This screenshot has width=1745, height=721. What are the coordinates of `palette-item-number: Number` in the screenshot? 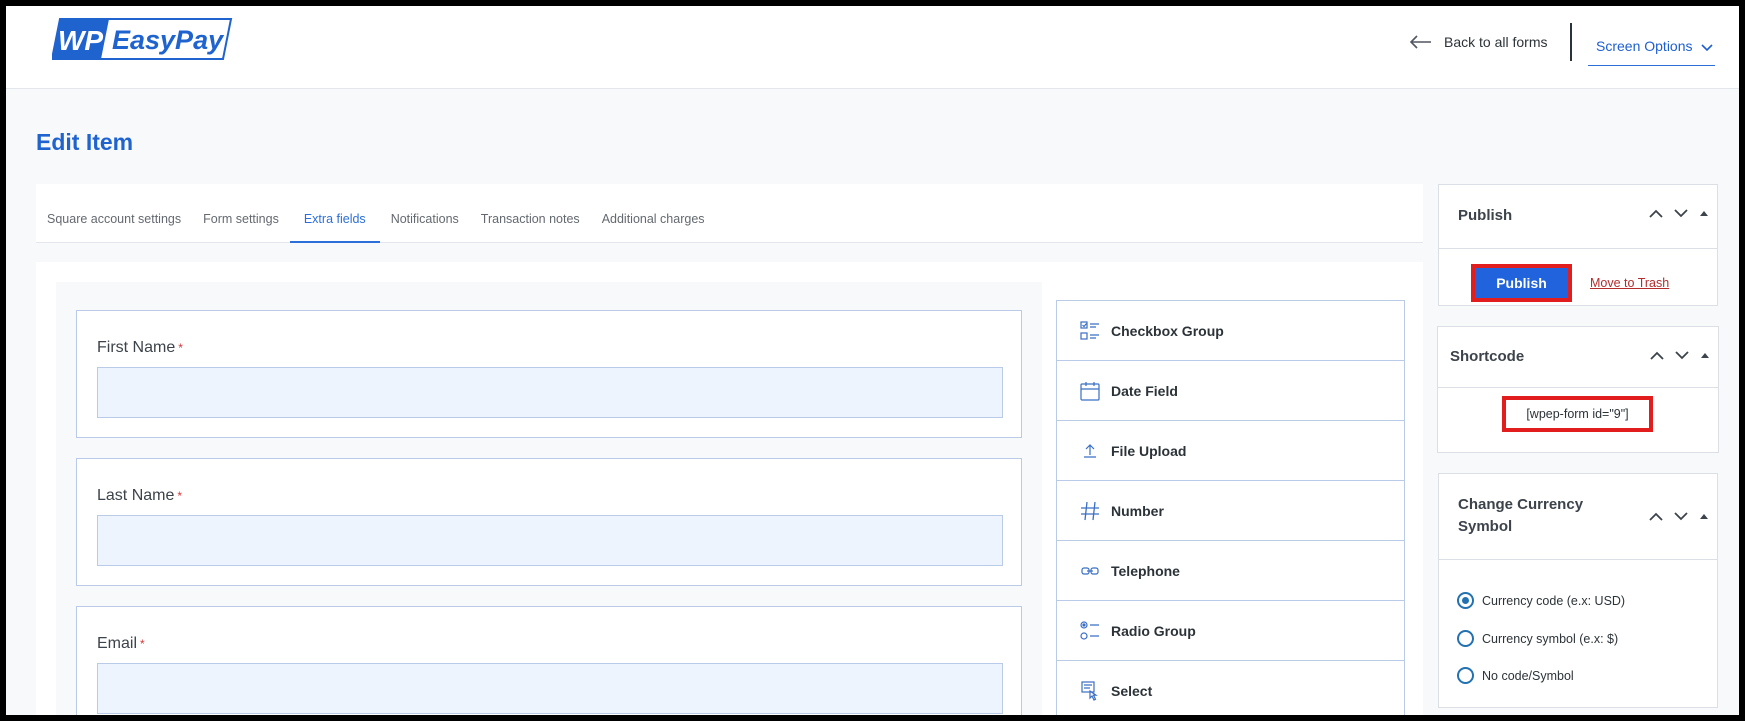 It's located at (1230, 511).